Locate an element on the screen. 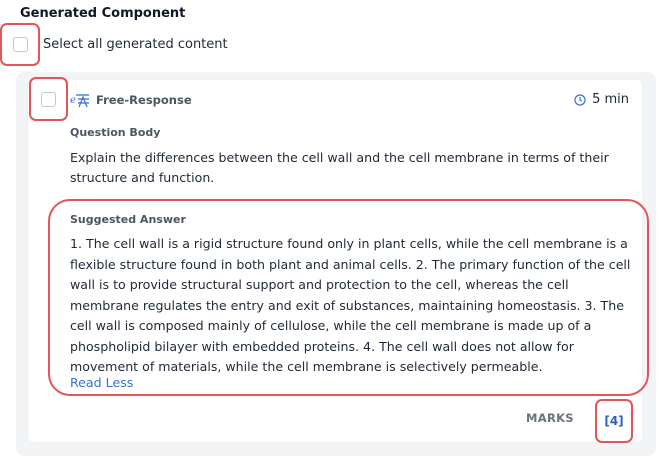  select-all-highlight is located at coordinates (20, 44).